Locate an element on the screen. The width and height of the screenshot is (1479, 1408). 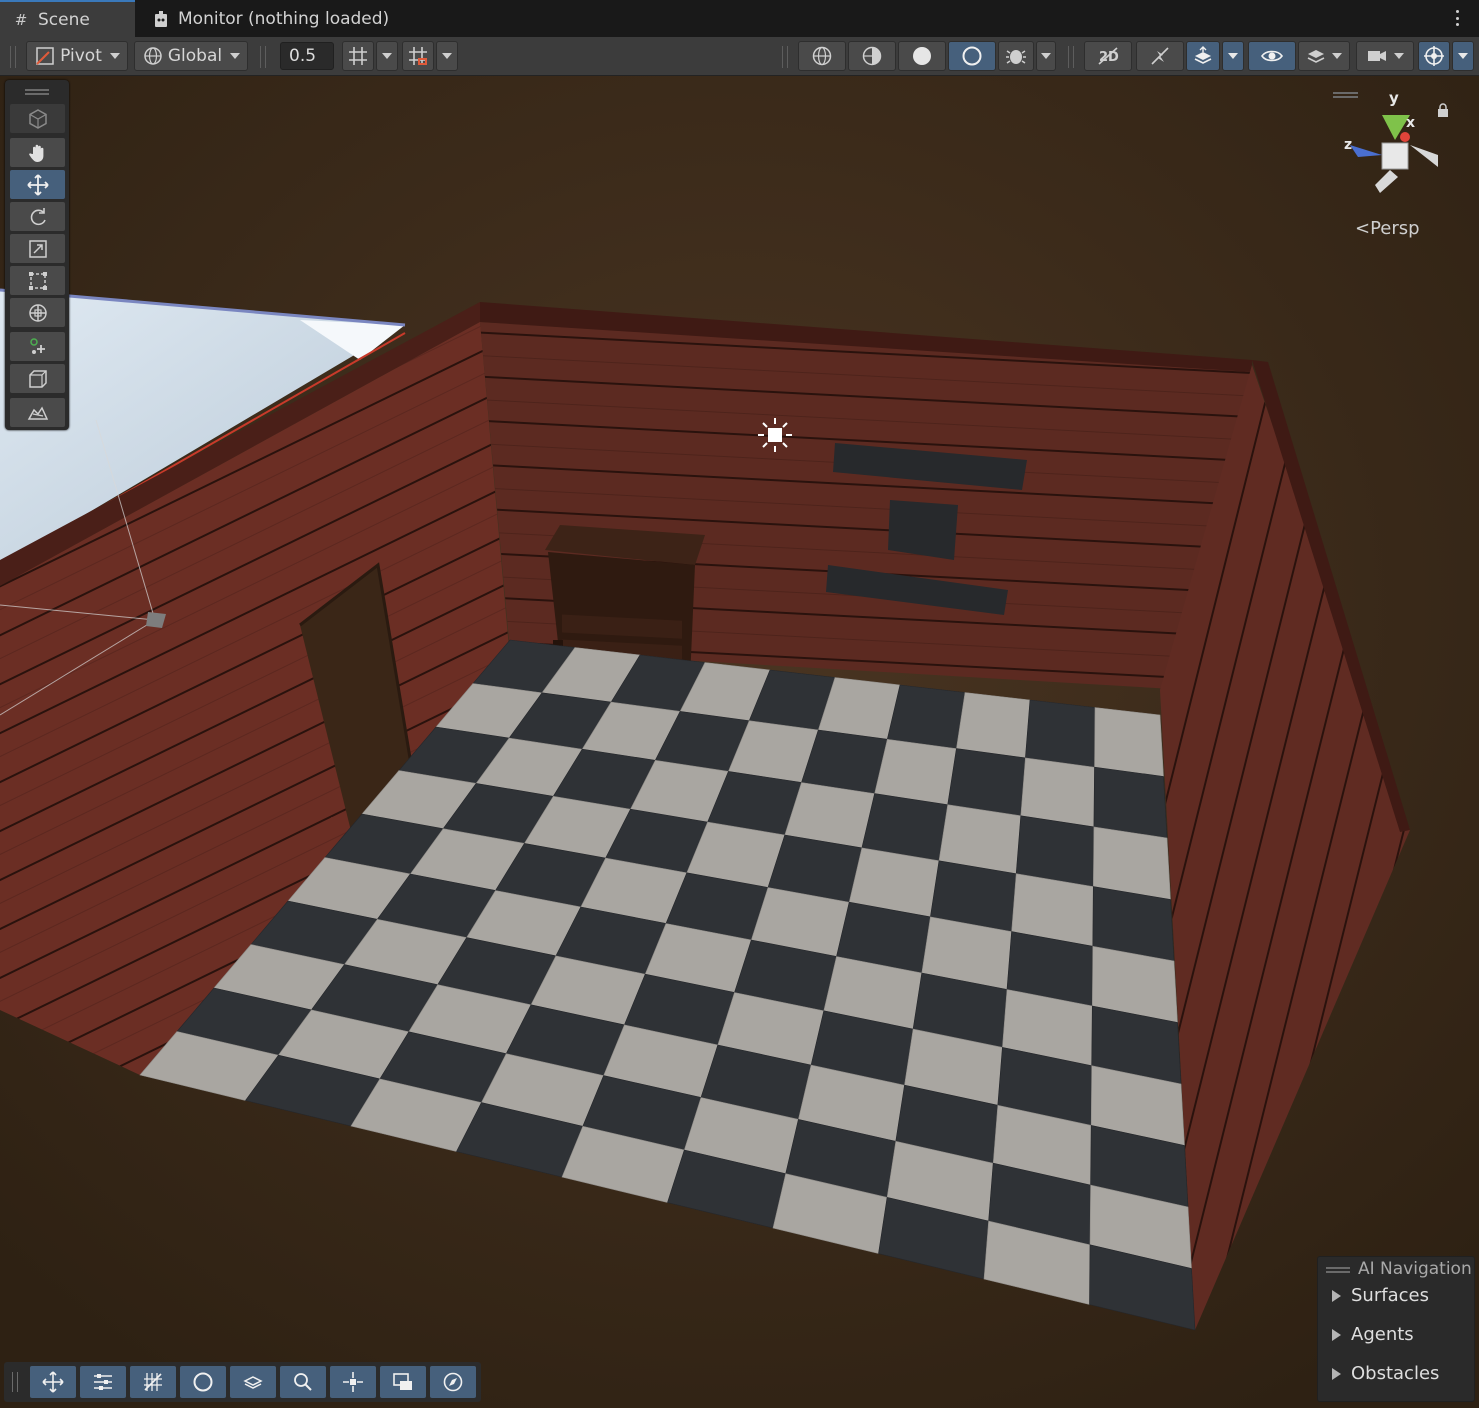
gizmos-icon is located at coordinates (1434, 56).